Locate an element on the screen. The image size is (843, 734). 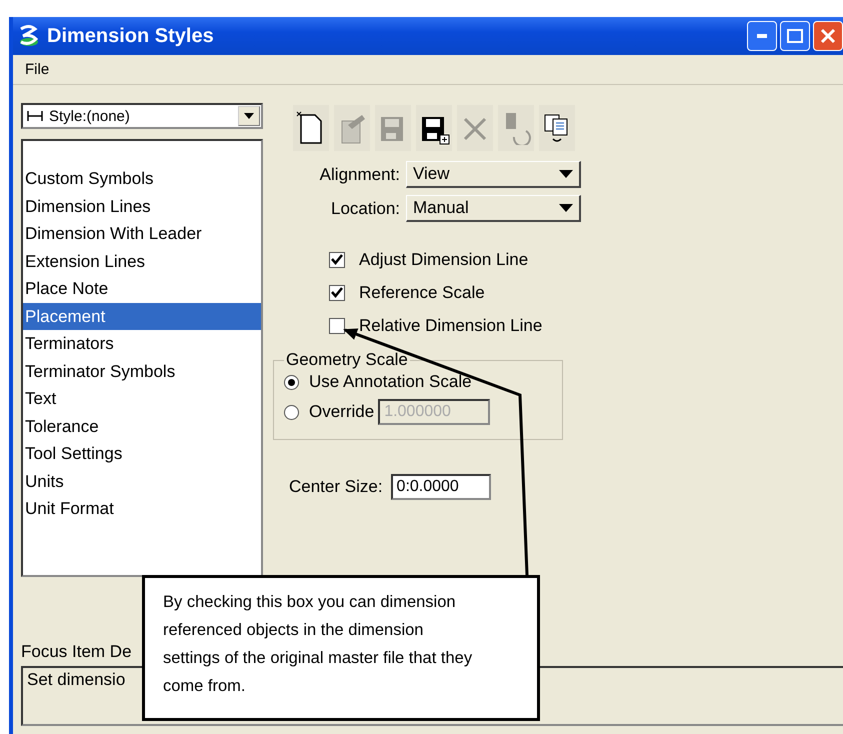
list-item: Place Note is located at coordinates (142, 288).